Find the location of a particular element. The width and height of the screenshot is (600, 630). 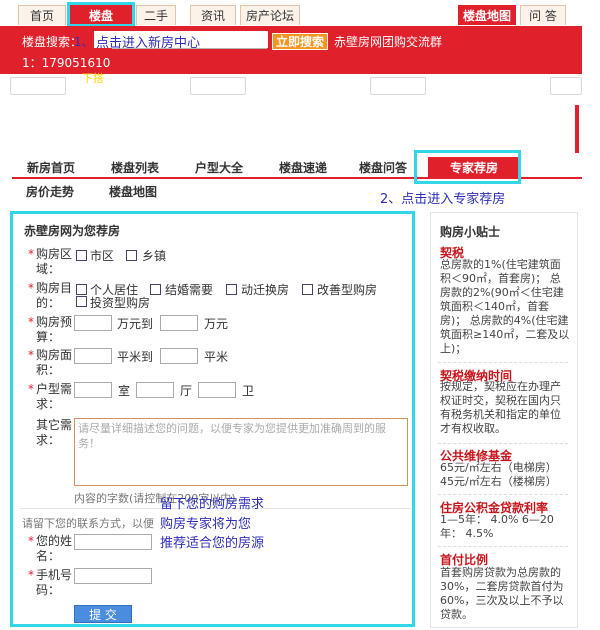

annotation-step1-num: 1、 is located at coordinates (84, 42).